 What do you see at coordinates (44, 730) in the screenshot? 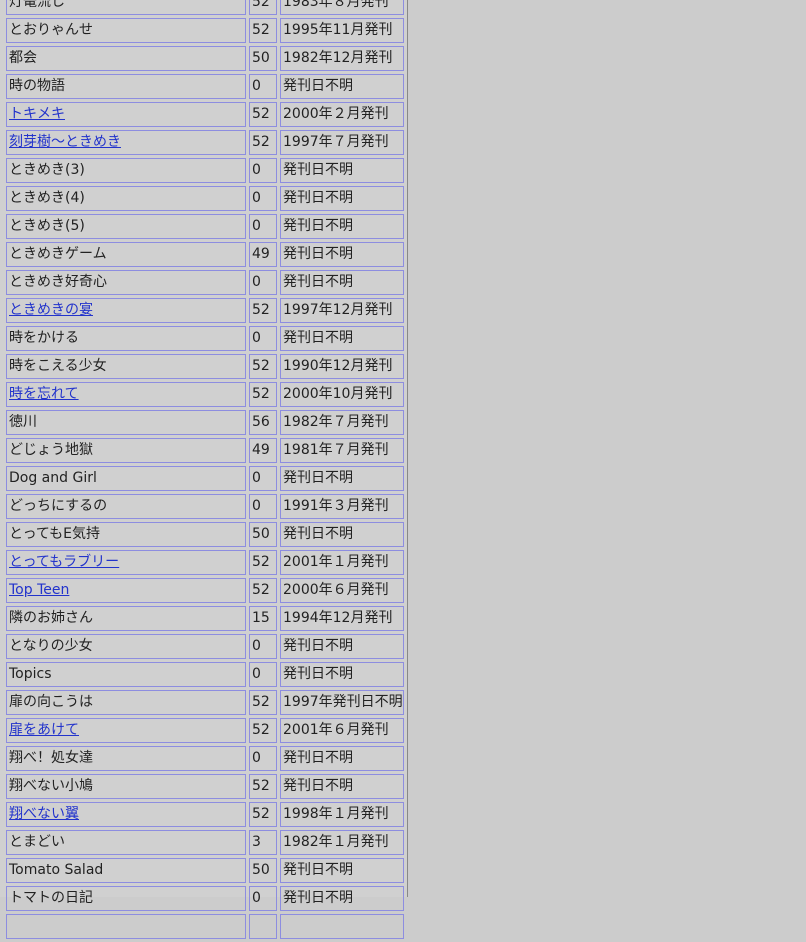
I see `title-link: 扉をあけて` at bounding box center [44, 730].